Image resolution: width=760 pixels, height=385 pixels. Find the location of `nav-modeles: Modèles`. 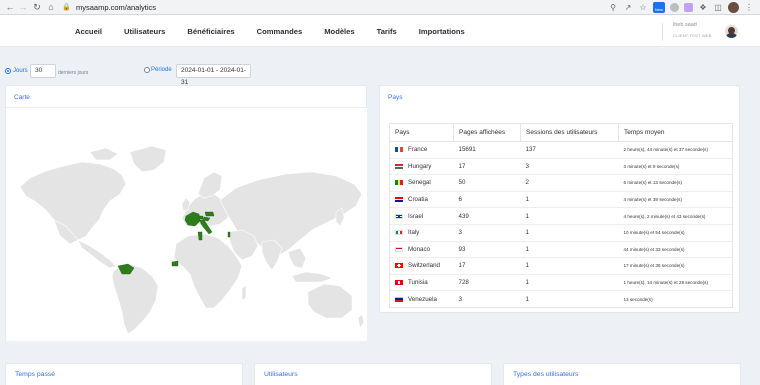

nav-modeles: Modèles is located at coordinates (339, 31).